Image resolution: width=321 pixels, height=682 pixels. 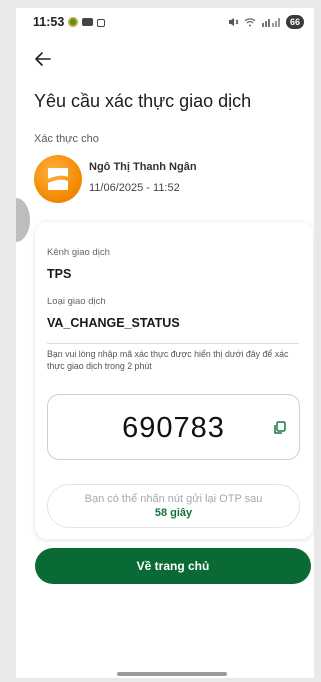 What do you see at coordinates (134, 188) in the screenshot?
I see `request-datetime: 11/06/2025 - 11:52` at bounding box center [134, 188].